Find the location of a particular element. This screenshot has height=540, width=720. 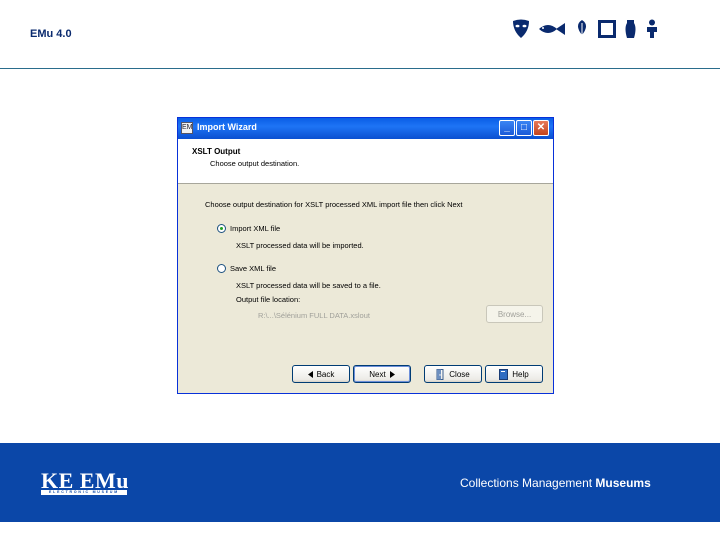

maximize-button: □ is located at coordinates (524, 128).